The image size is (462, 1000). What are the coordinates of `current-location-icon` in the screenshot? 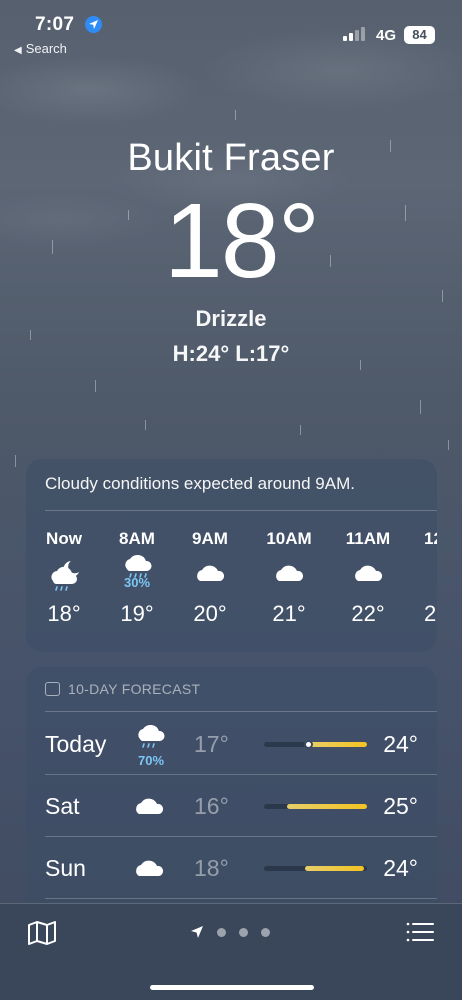 It's located at (197, 932).